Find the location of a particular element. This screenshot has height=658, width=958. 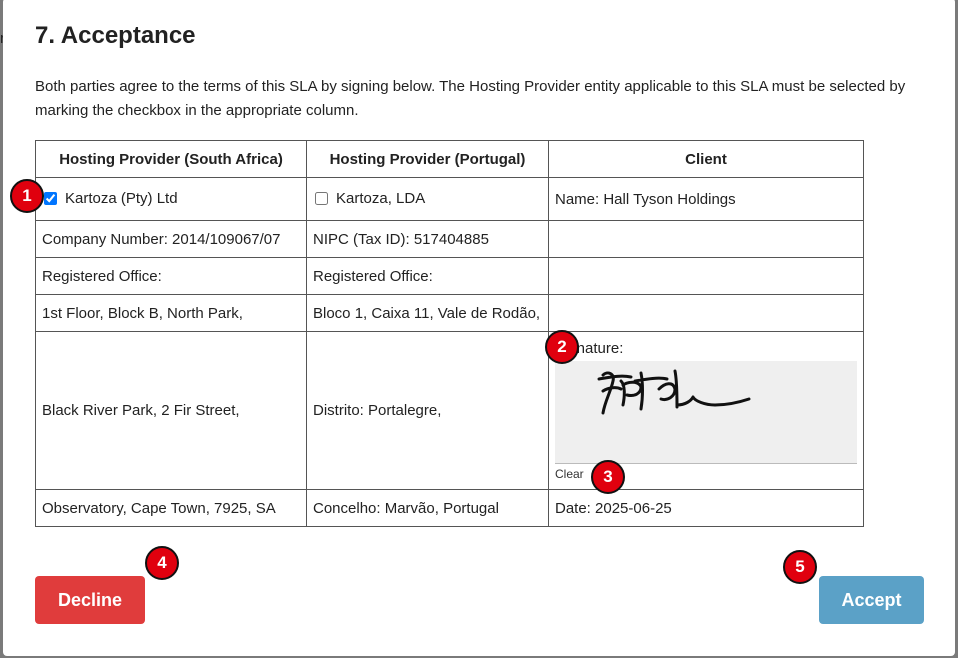

pt-address-line-2: Distrito: Portalegre, is located at coordinates (427, 410).